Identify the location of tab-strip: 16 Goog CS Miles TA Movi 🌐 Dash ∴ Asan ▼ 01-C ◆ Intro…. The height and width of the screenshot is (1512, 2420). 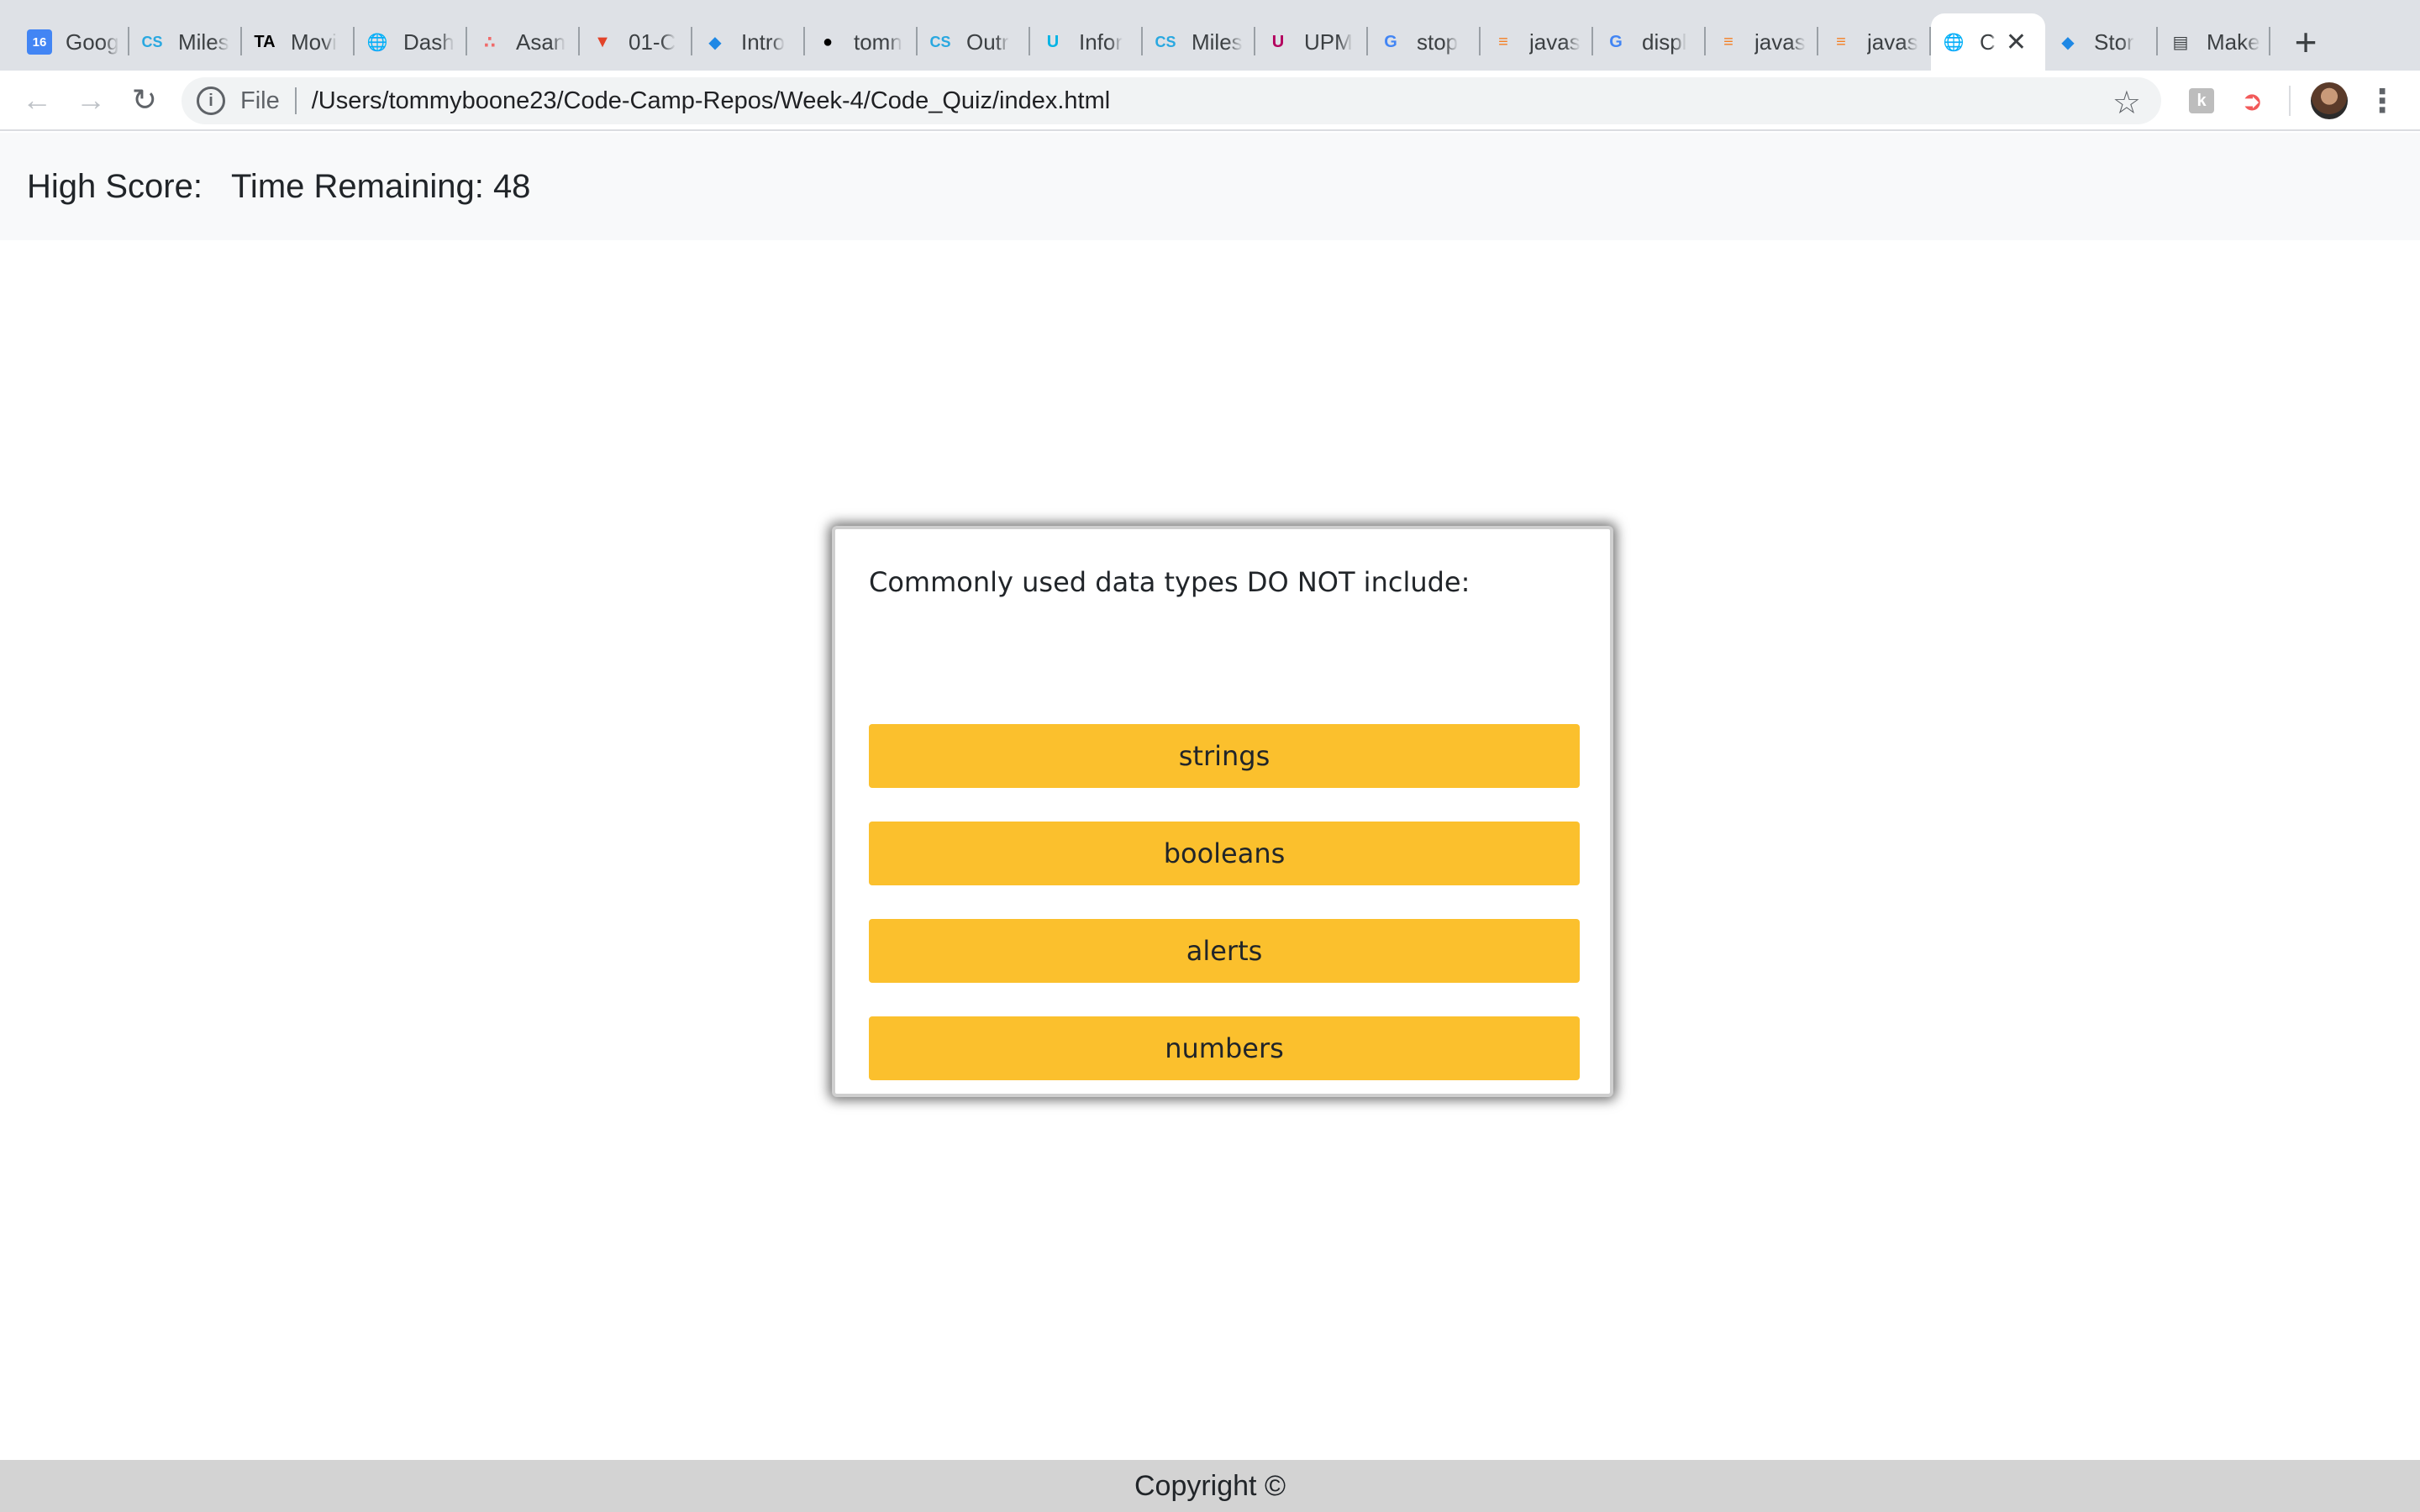
(1210, 35).